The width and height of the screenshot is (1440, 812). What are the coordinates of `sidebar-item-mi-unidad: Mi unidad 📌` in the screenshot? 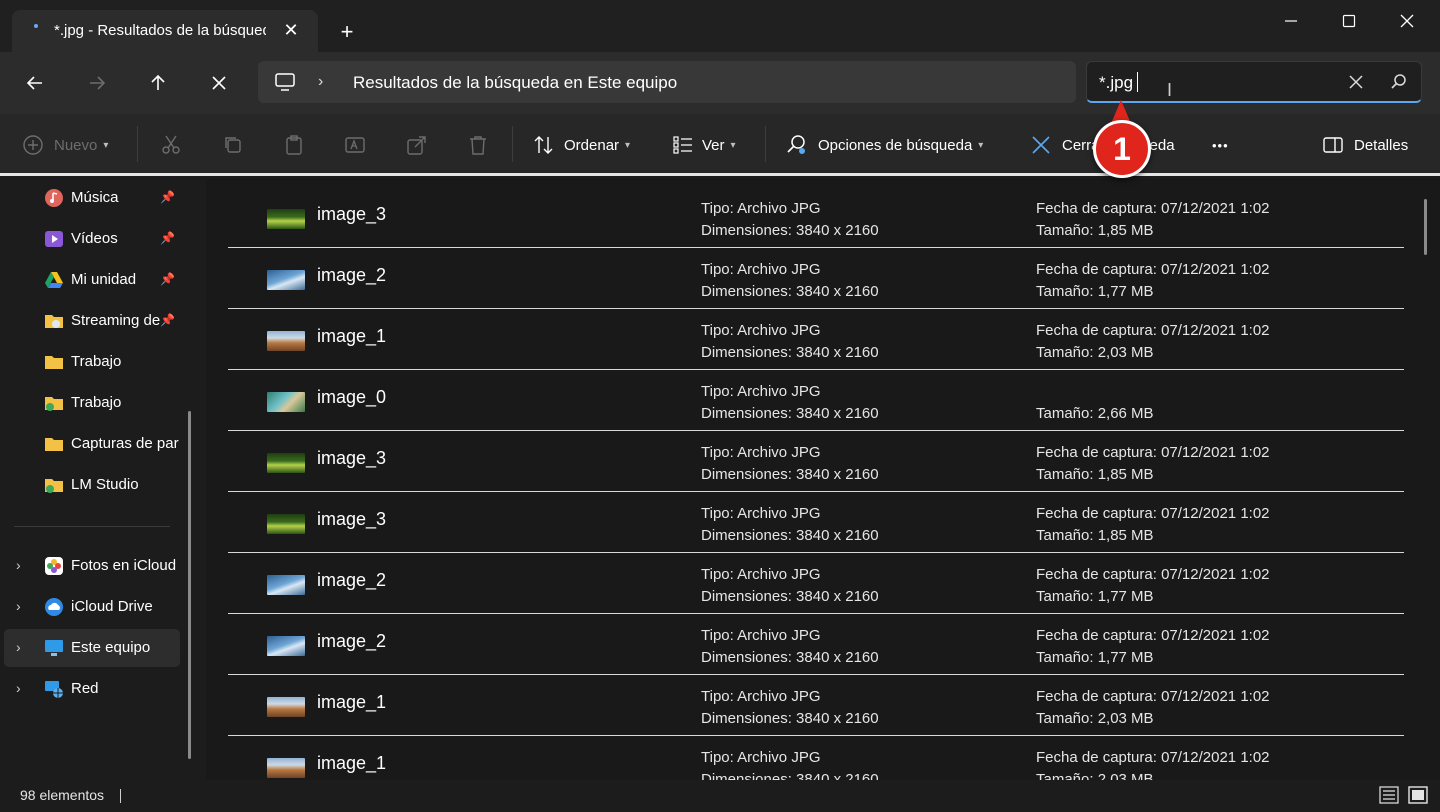 It's located at (92, 280).